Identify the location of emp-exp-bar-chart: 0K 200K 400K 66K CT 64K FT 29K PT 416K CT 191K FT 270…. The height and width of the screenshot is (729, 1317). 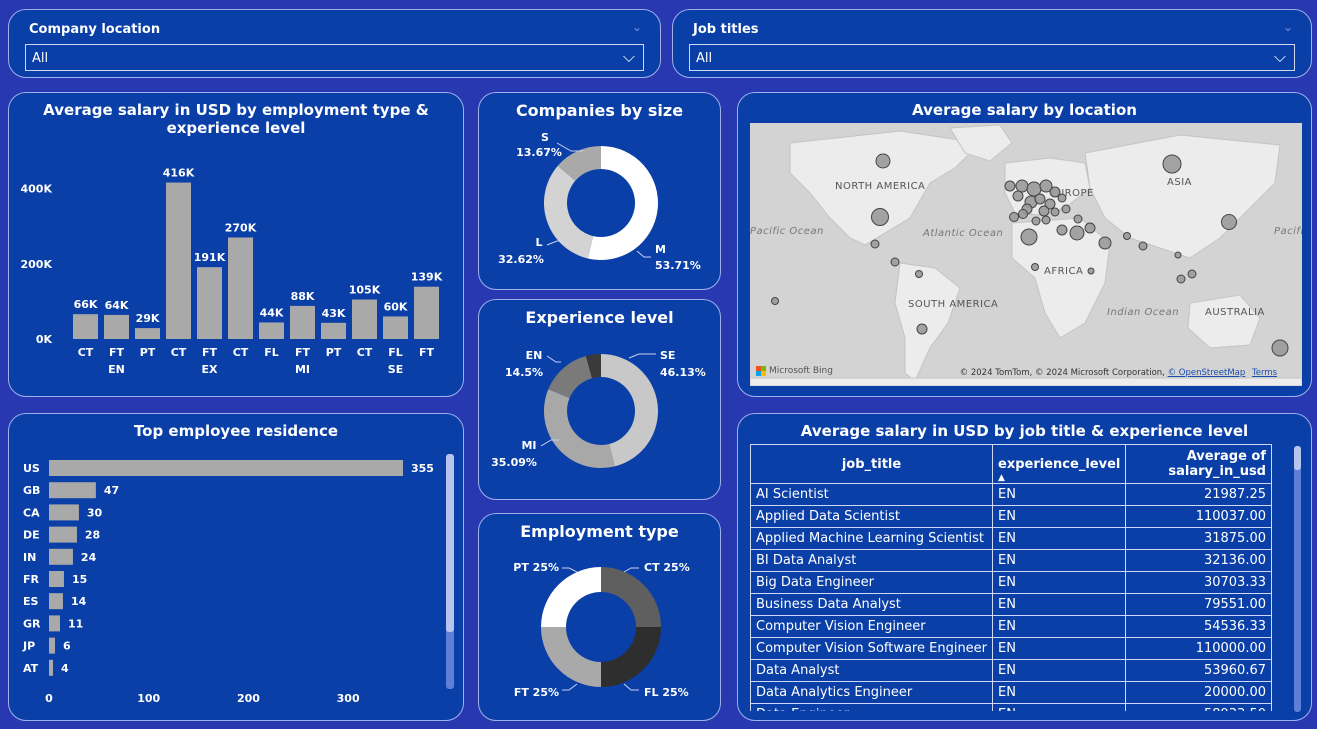
(232, 271).